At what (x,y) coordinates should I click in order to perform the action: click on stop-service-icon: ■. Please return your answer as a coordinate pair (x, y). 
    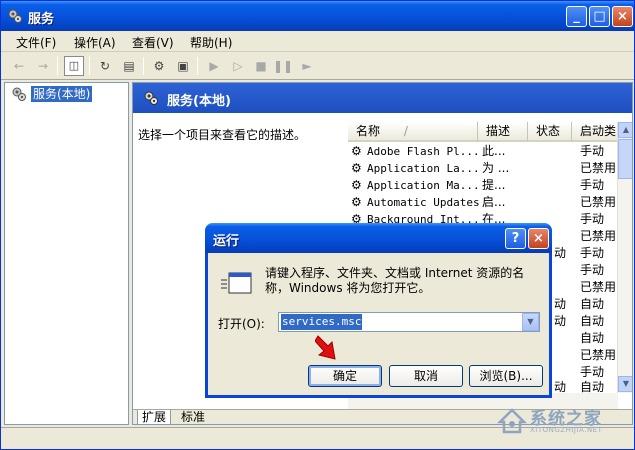
    Looking at the image, I should click on (261, 66).